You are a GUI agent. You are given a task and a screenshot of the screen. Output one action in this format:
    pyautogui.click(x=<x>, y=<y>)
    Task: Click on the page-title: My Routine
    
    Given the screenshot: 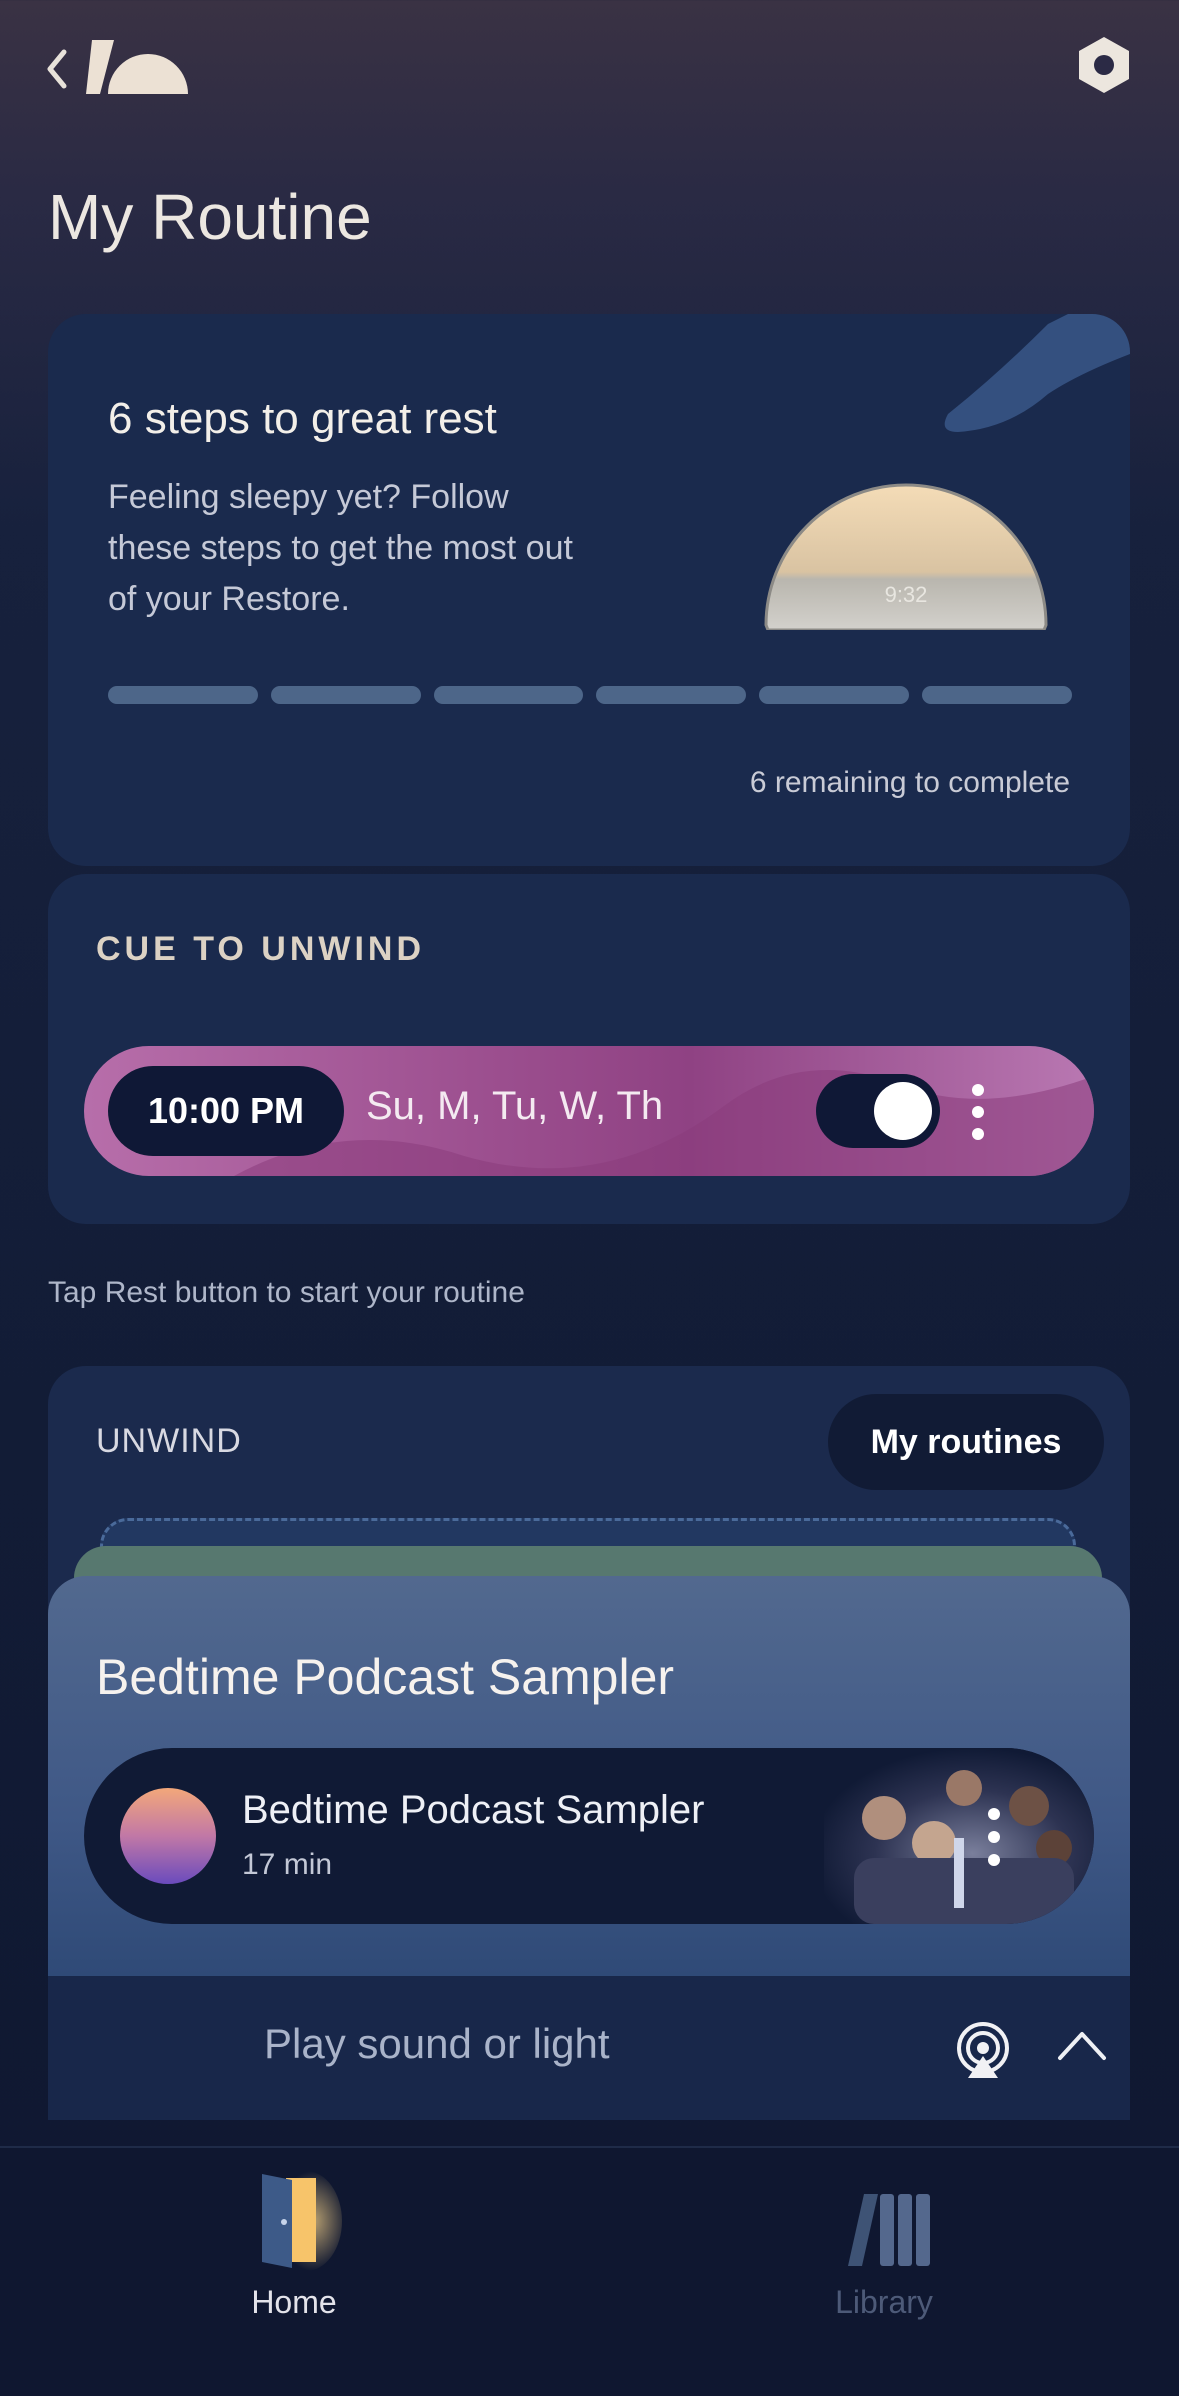 What is the action you would take?
    pyautogui.click(x=210, y=217)
    